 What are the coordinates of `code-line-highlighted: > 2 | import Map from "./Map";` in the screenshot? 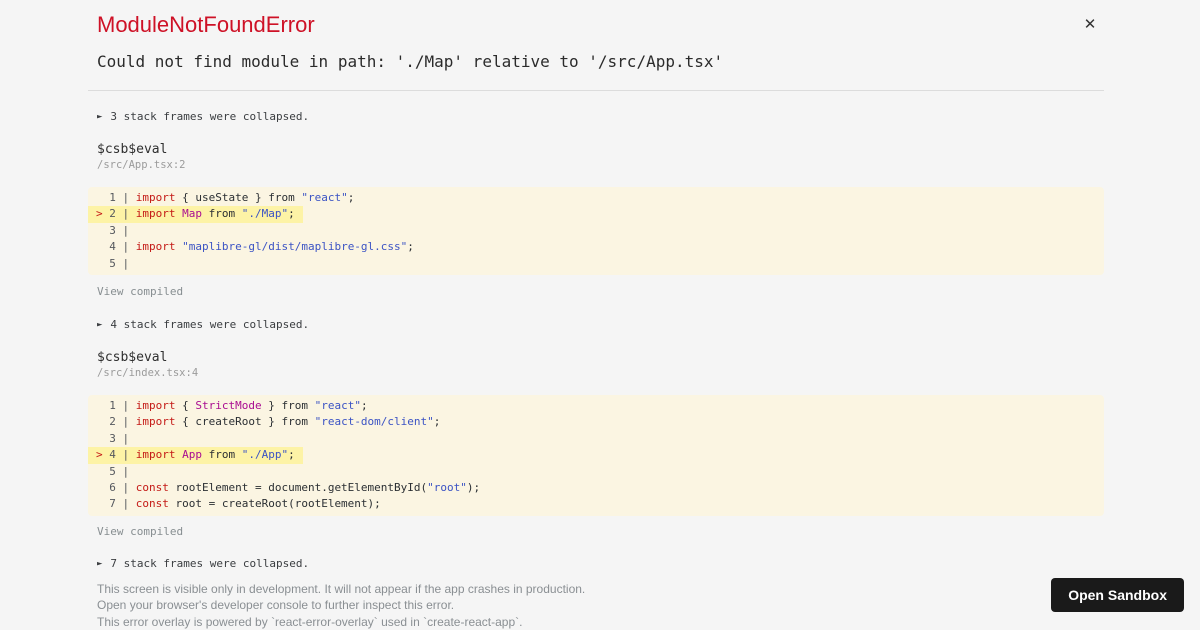 It's located at (195, 214).